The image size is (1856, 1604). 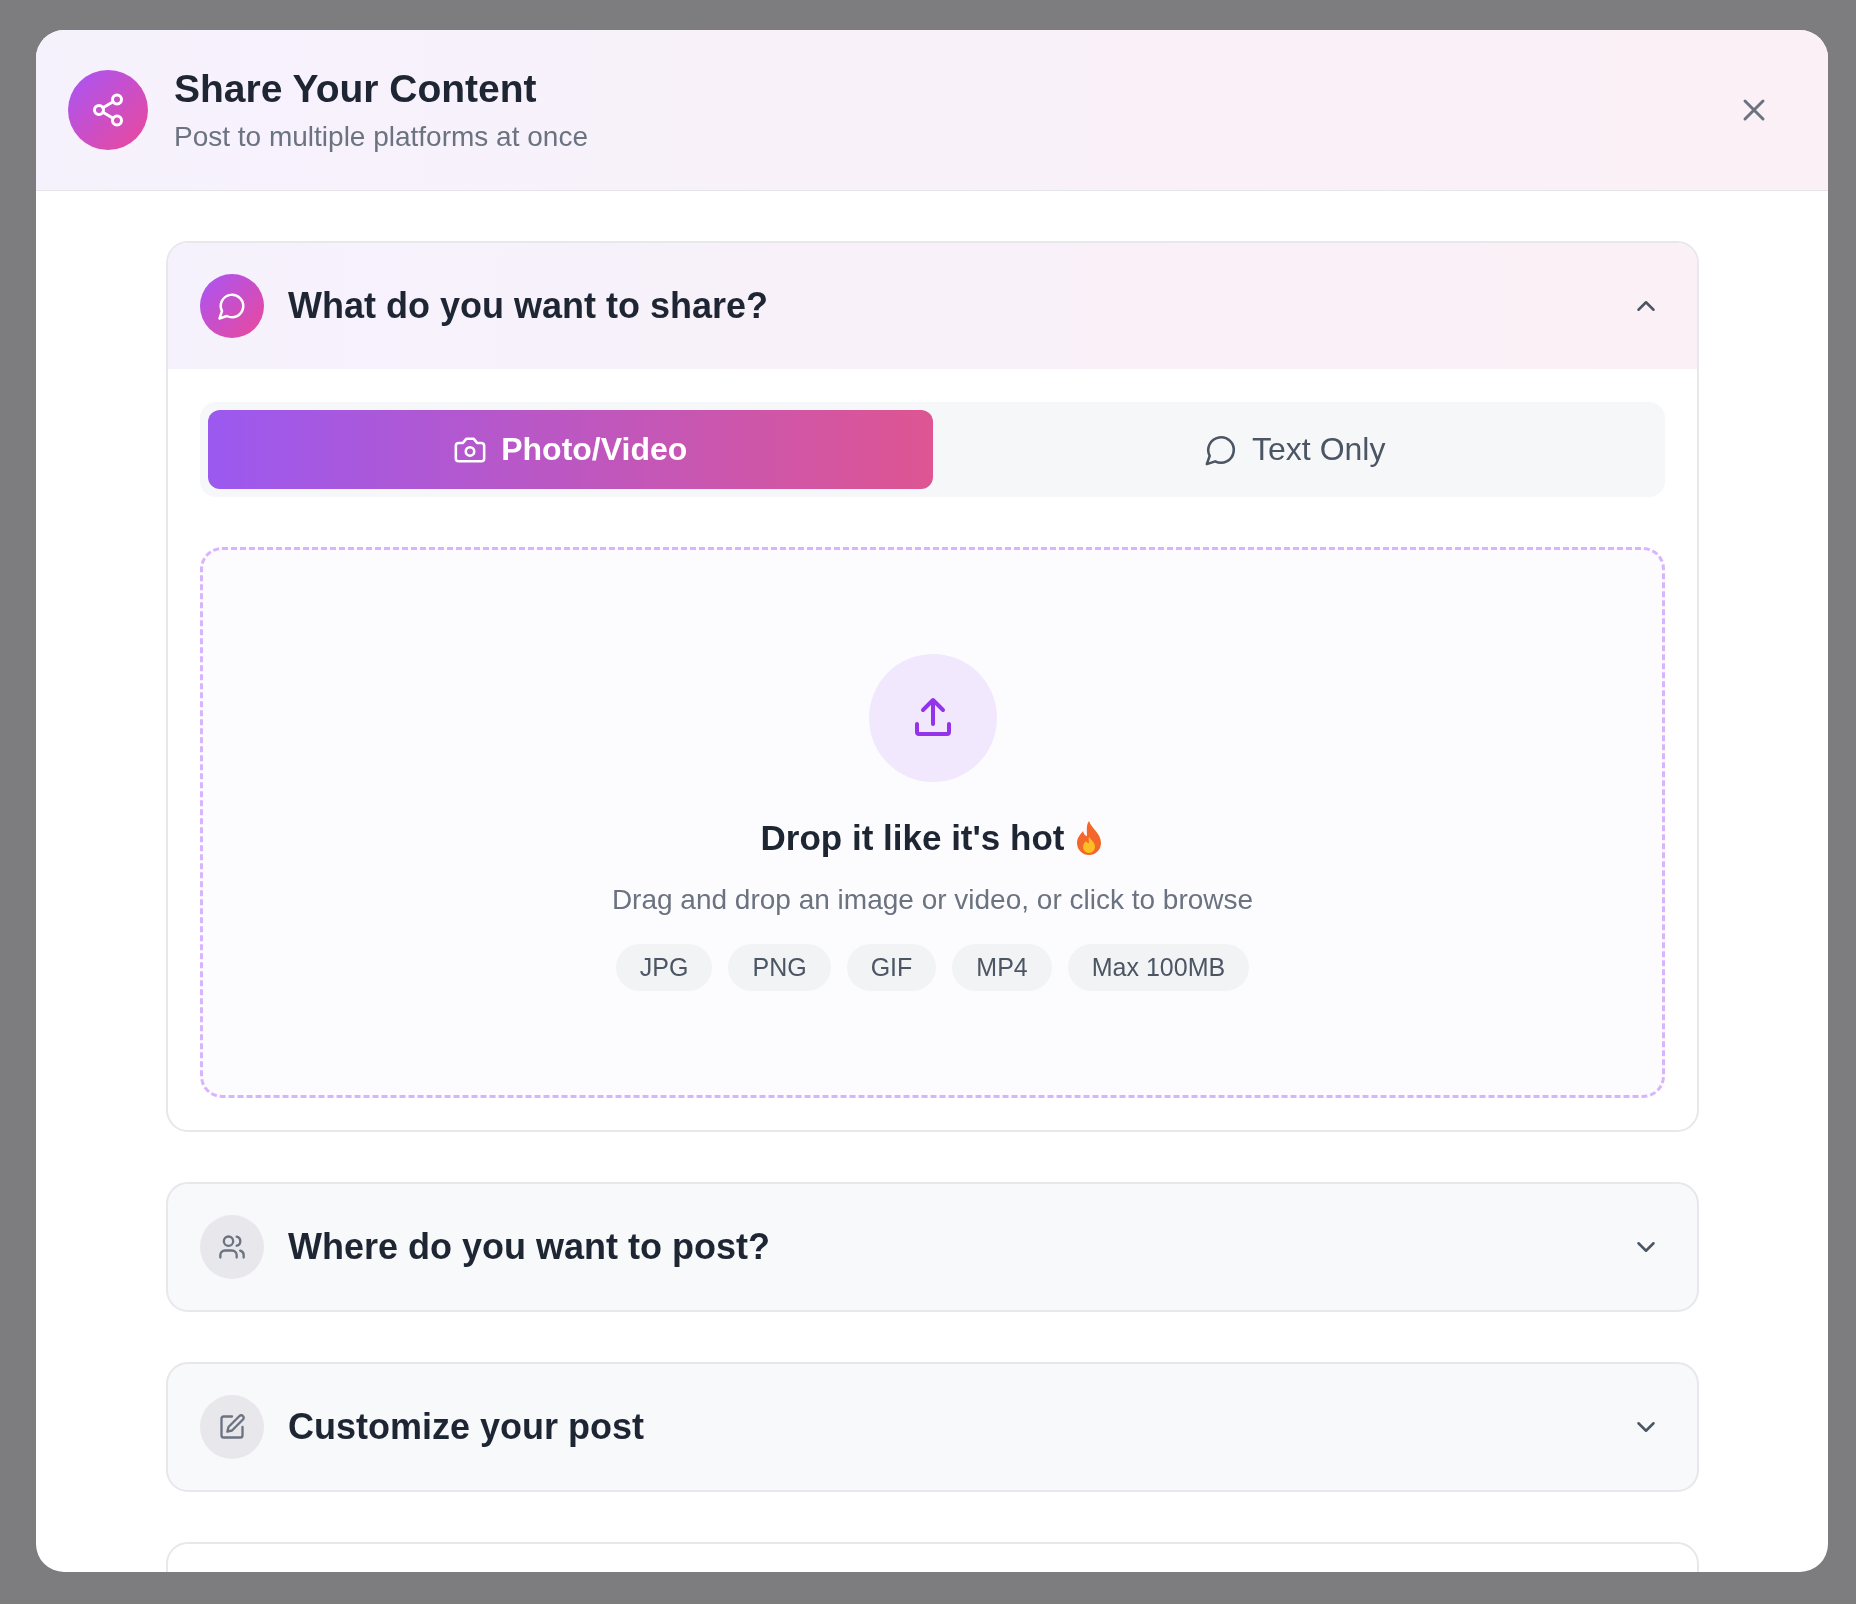 What do you see at coordinates (232, 306) in the screenshot?
I see `chat-bubble-icon` at bounding box center [232, 306].